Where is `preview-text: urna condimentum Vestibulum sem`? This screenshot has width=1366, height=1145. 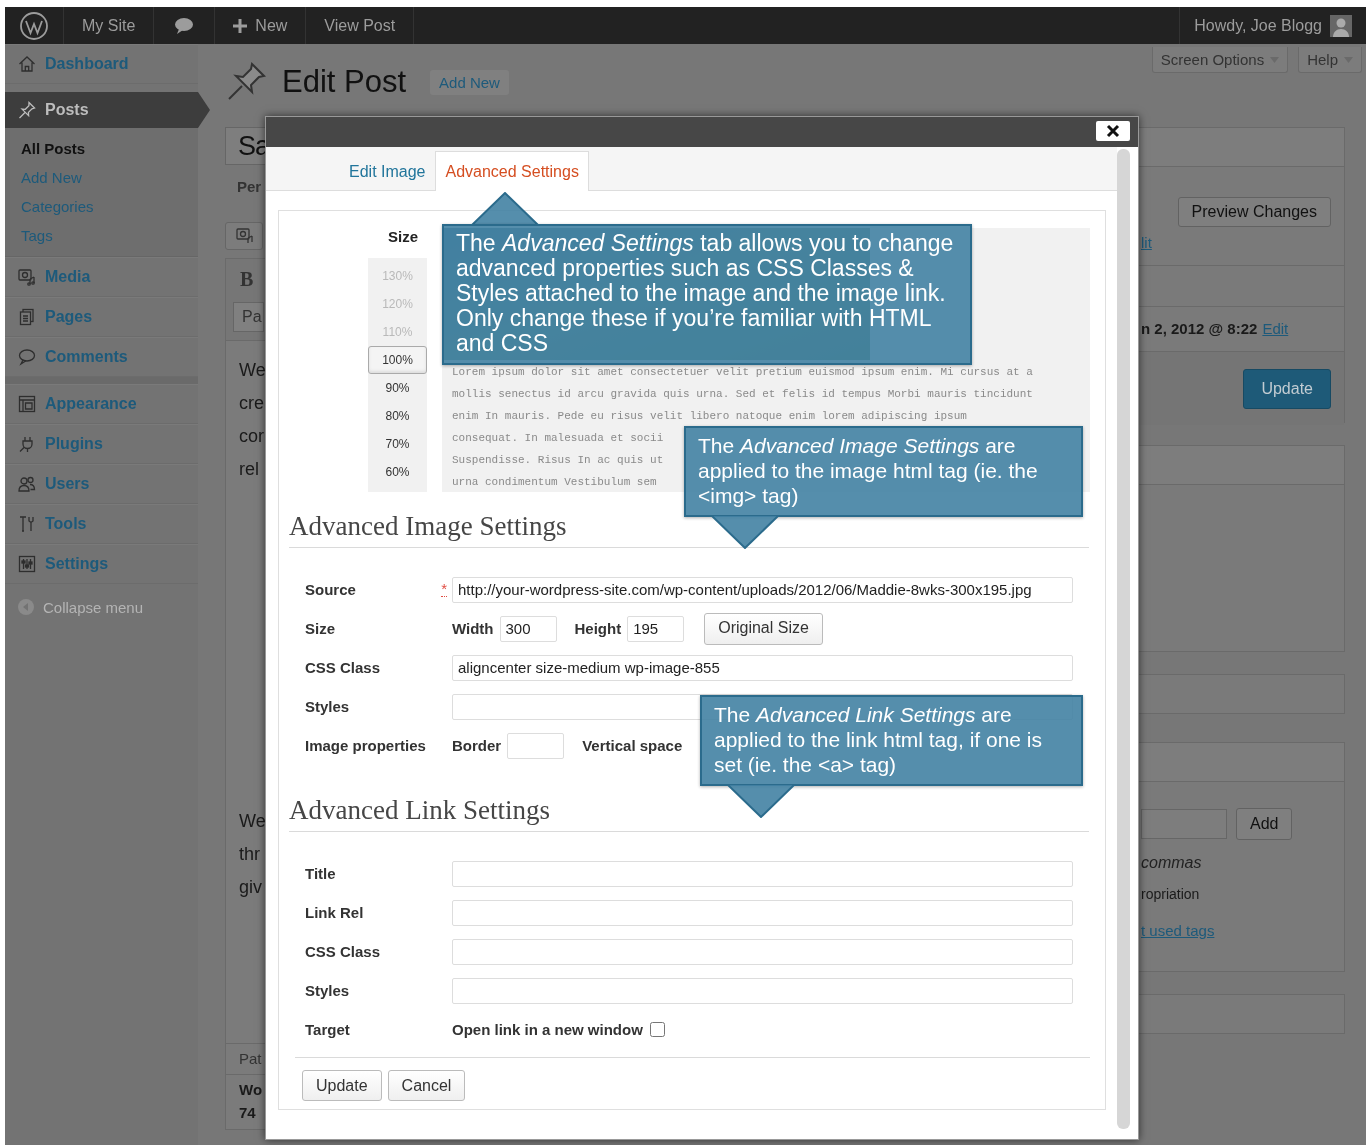
preview-text: urna condimentum Vestibulum sem is located at coordinates (554, 482).